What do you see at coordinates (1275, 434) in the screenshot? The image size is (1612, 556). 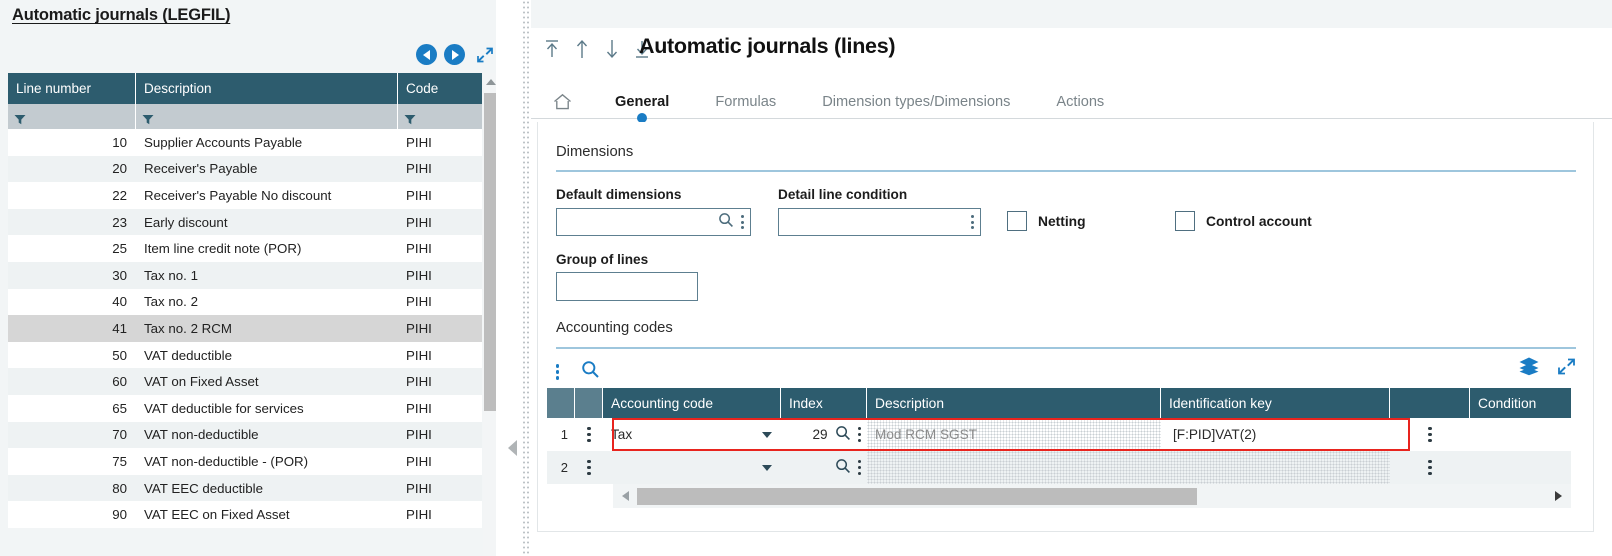 I see `cell-identification-key: [F:PID]VAT(2)` at bounding box center [1275, 434].